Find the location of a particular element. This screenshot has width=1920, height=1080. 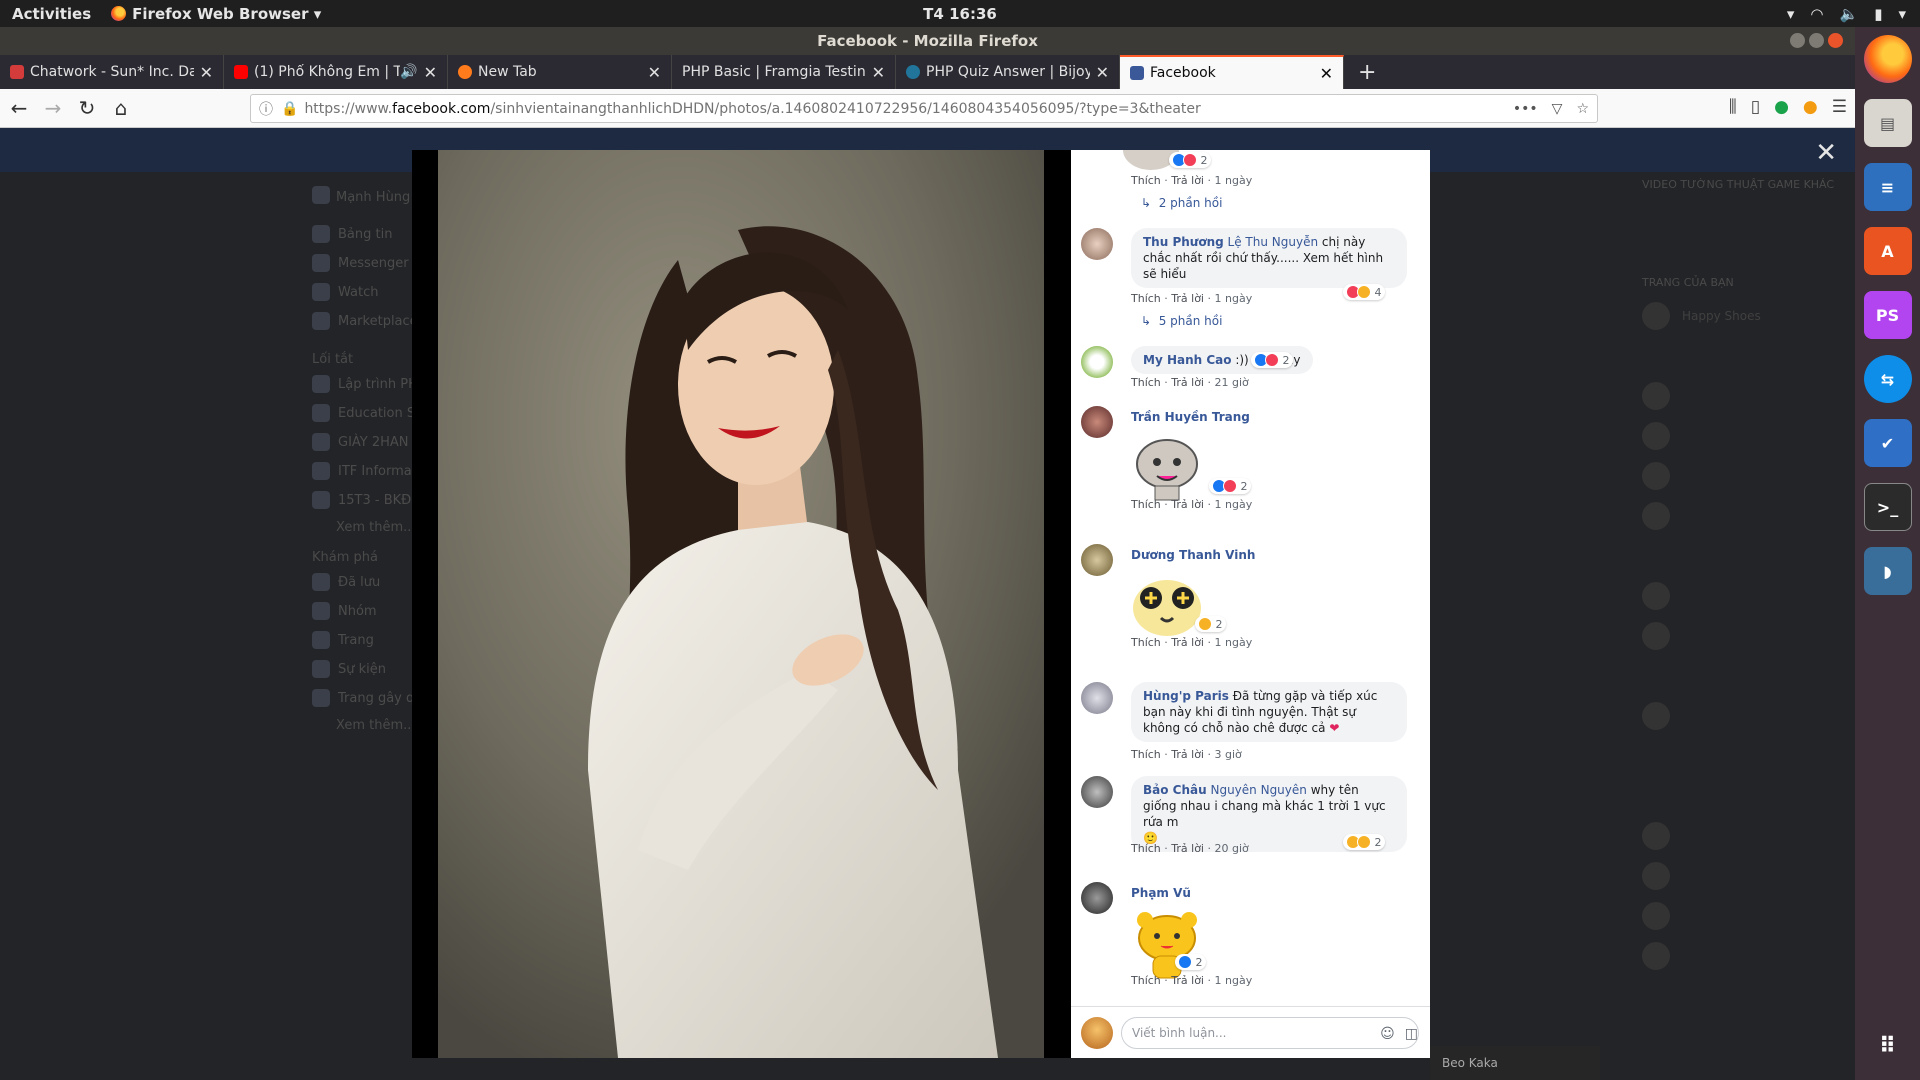

left-user-name: Mạnh Hùng is located at coordinates (373, 197).